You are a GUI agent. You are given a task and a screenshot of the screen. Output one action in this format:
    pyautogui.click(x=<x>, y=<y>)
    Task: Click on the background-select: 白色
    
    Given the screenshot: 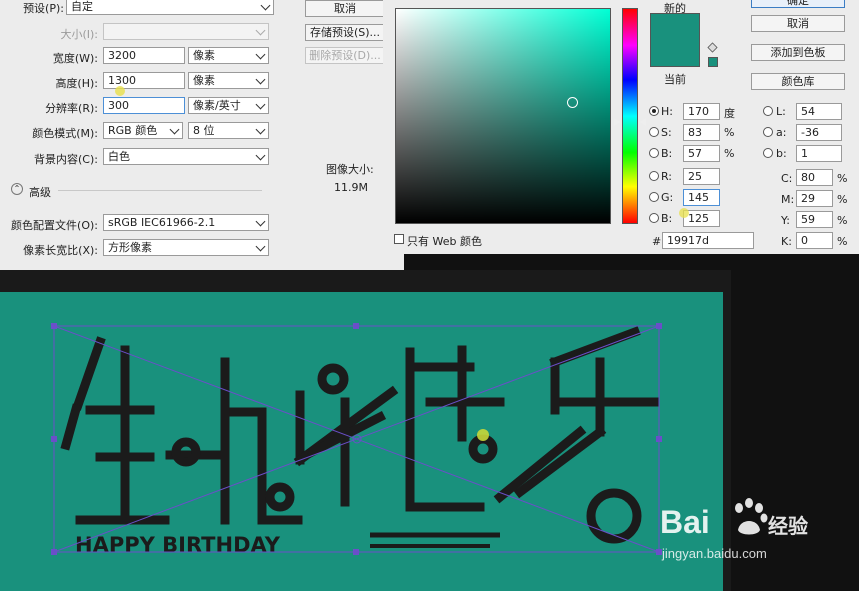 What is the action you would take?
    pyautogui.click(x=186, y=156)
    